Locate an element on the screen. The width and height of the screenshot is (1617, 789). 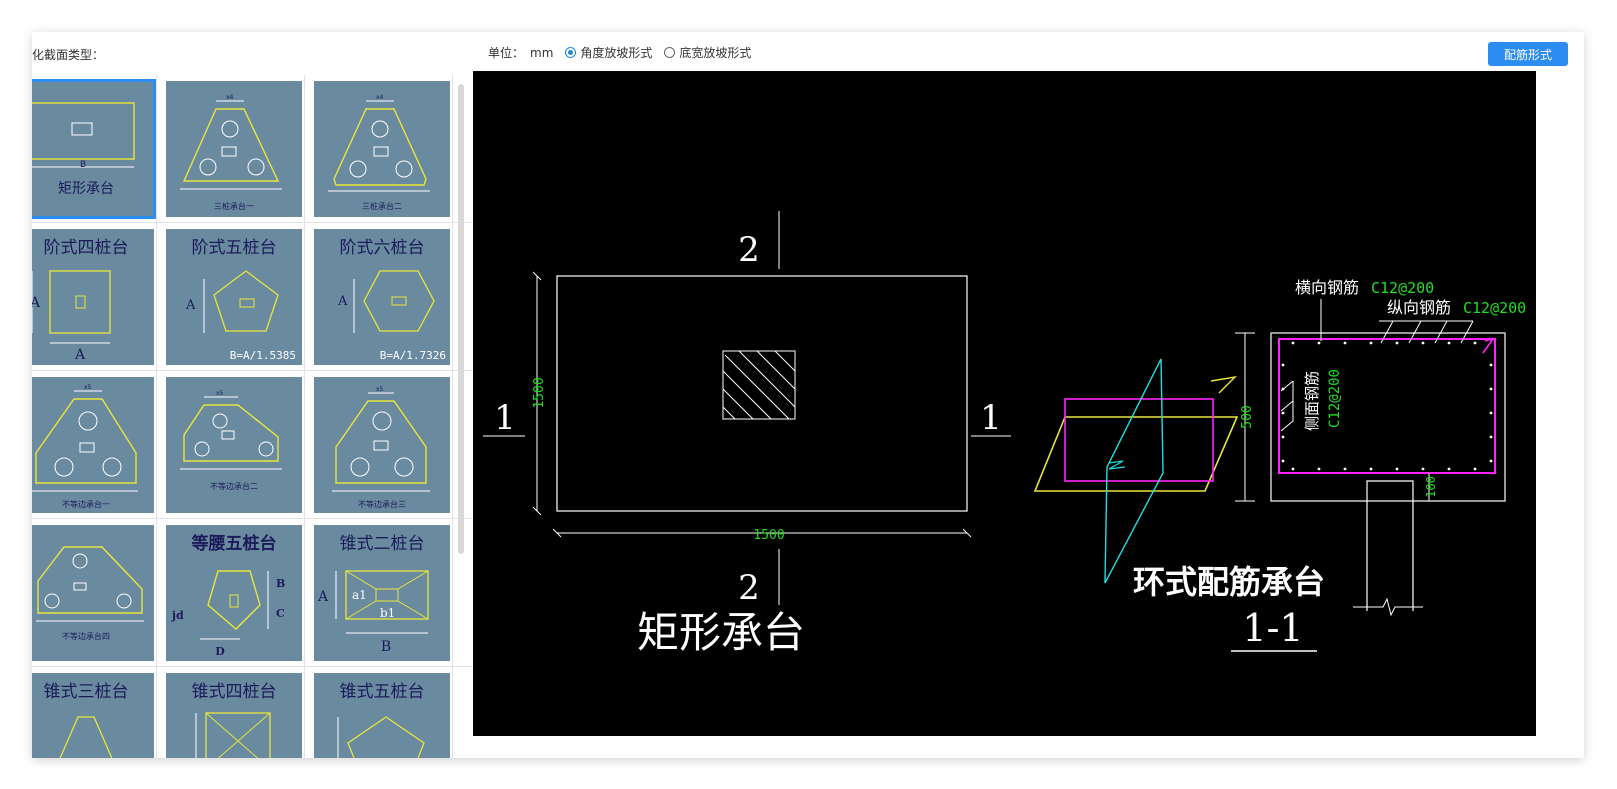
thumb-cone5: 锥式五桩台 is located at coordinates (382, 712).